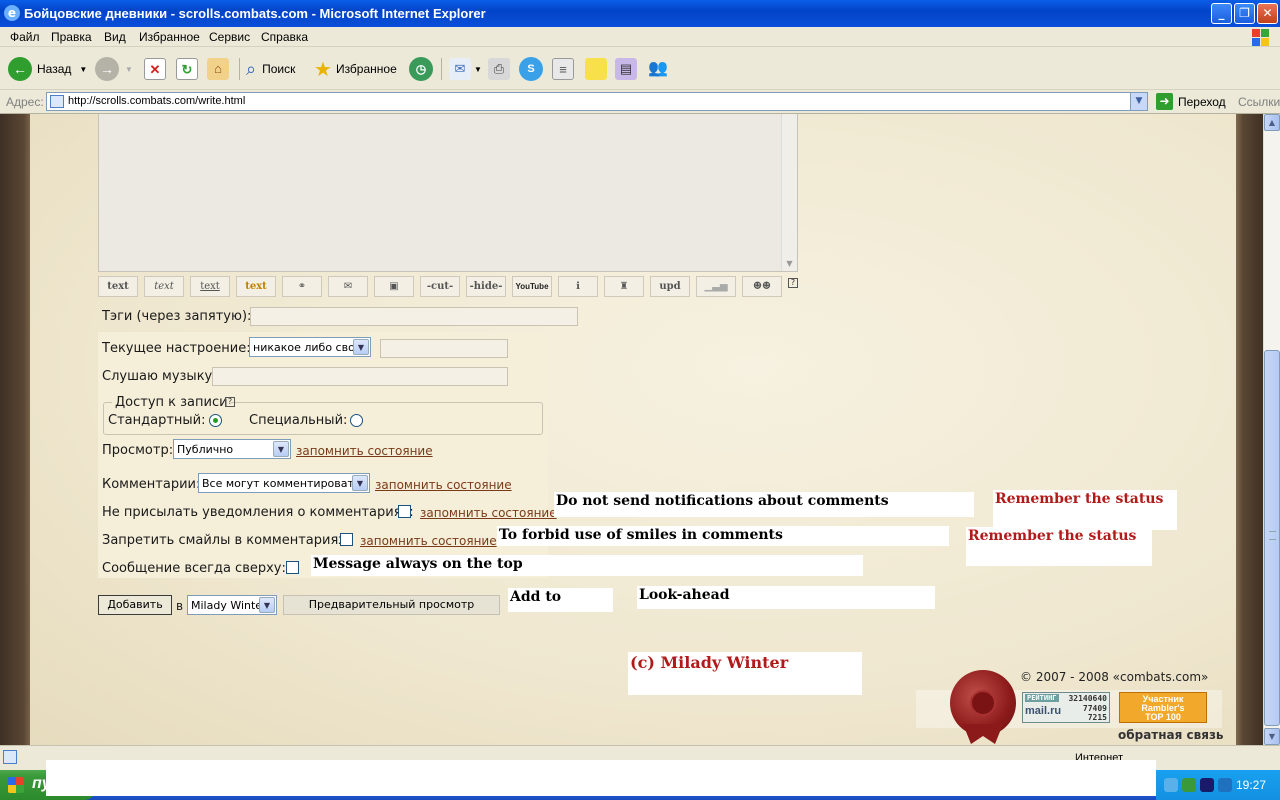  Describe the element at coordinates (232, 449) in the screenshot. I see `view-select: Публично ▼` at that location.